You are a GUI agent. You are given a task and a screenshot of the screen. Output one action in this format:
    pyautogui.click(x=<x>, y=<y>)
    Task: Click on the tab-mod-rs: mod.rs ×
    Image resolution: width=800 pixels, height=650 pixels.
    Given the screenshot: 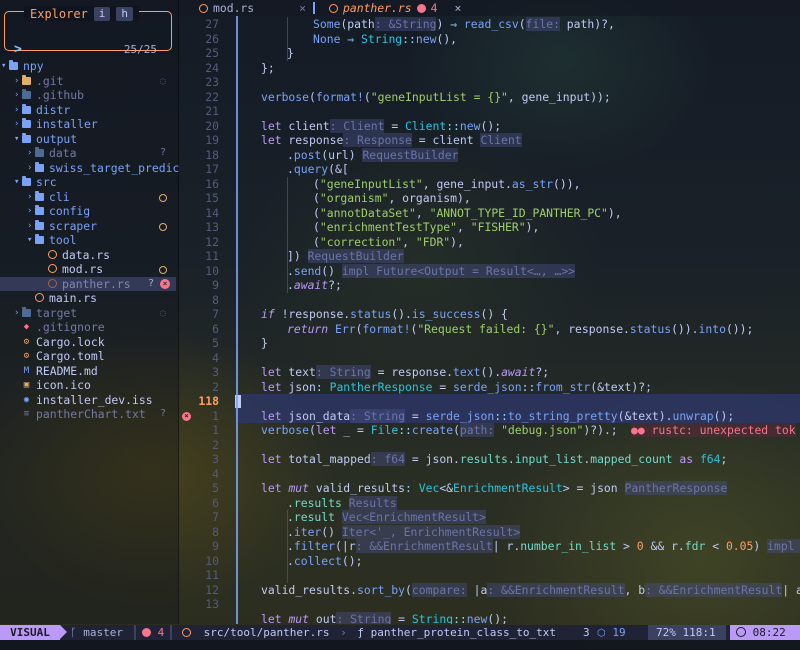 What is the action you would take?
    pyautogui.click(x=252, y=8)
    